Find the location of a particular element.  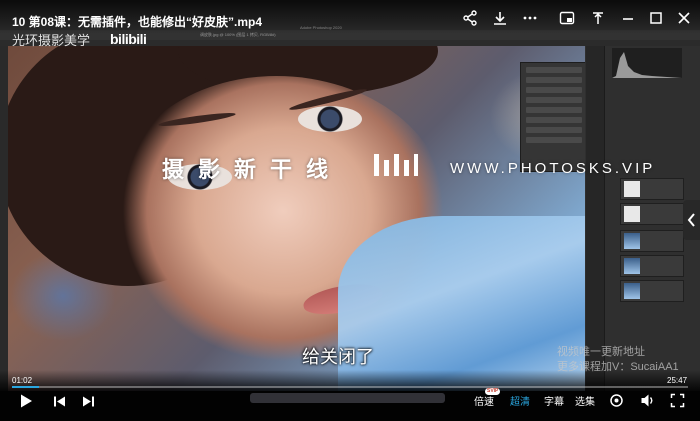

brand-watermark: 摄影新干线 is located at coordinates (252, 169).